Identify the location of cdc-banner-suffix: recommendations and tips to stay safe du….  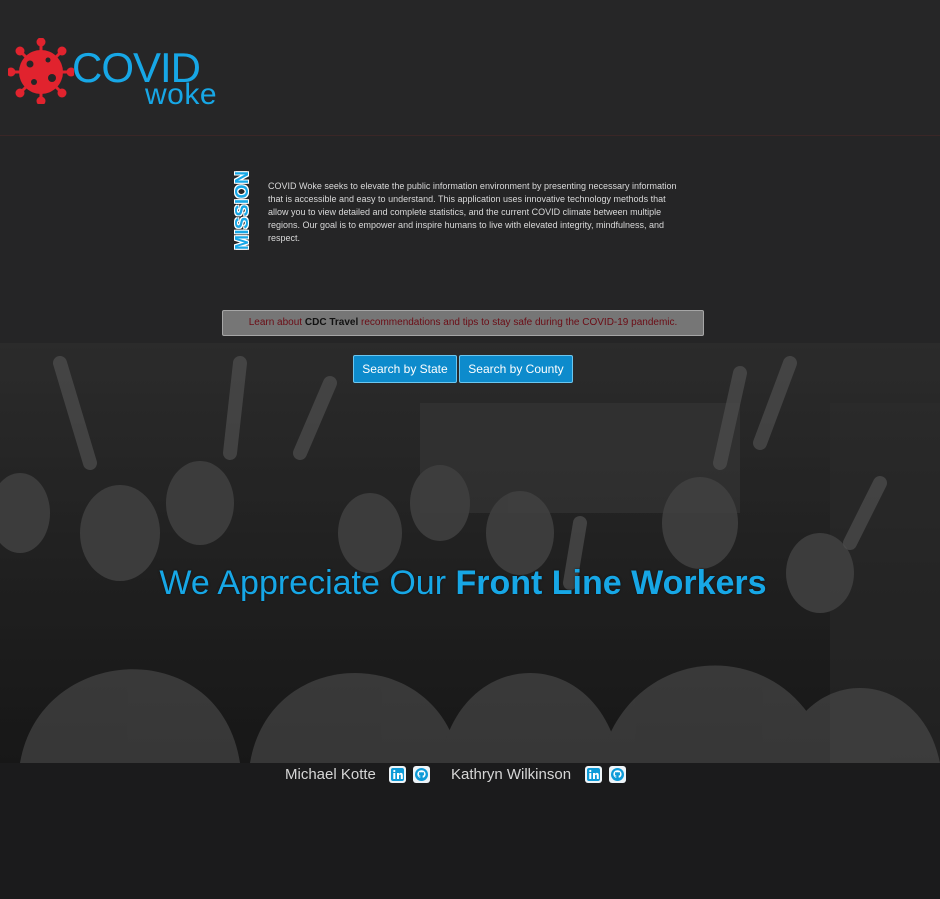
(518, 322).